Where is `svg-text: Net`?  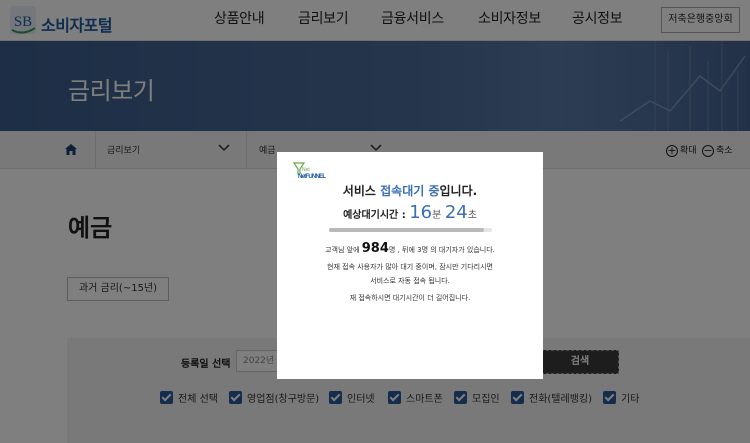 svg-text: Net is located at coordinates (306, 170).